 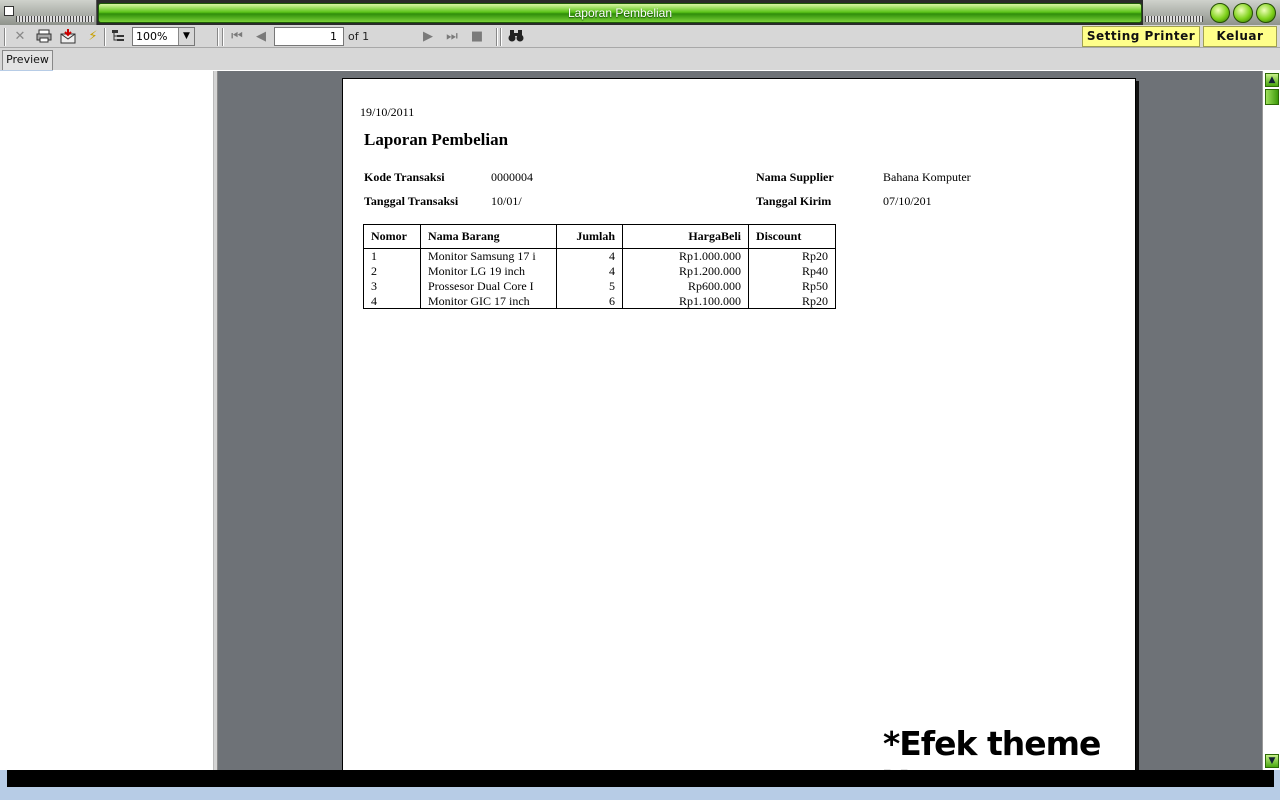 I want to click on lightning-icon: ⚡, so click(x=93, y=36).